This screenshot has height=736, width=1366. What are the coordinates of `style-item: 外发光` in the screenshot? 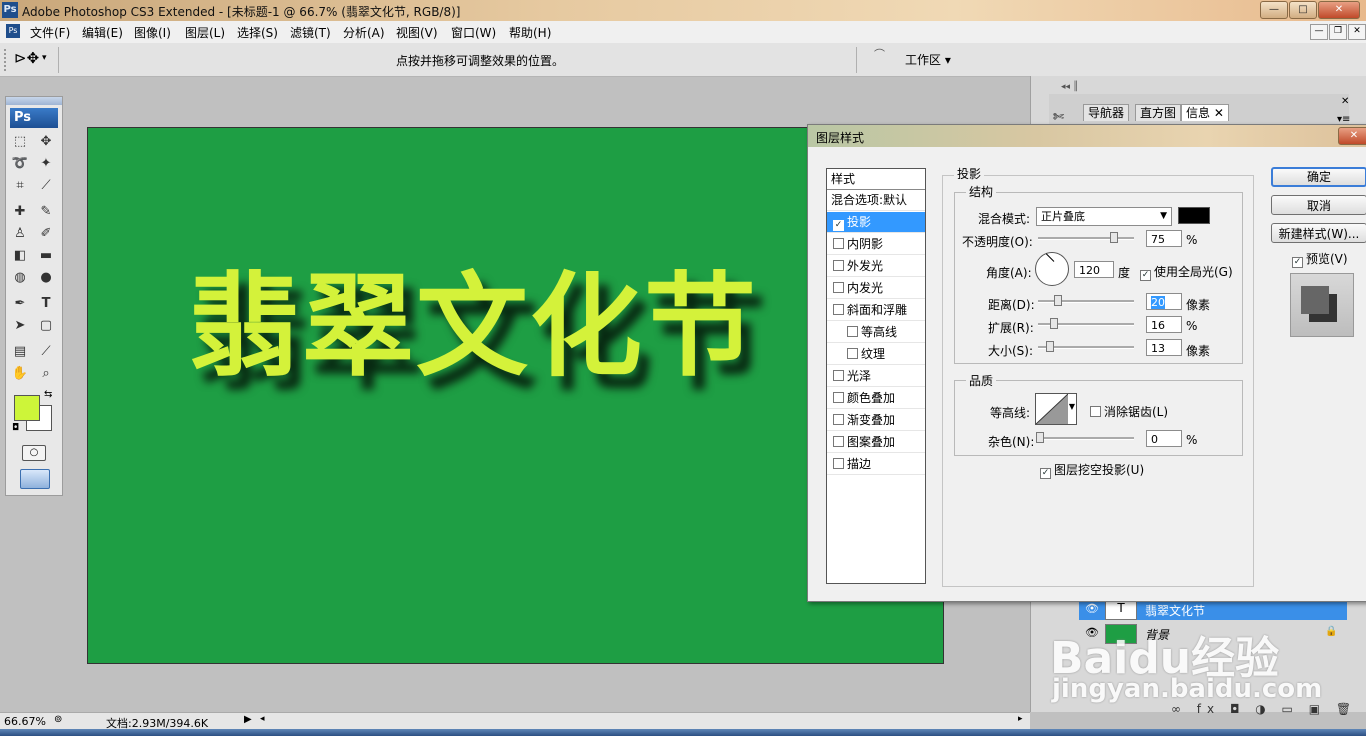 It's located at (876, 266).